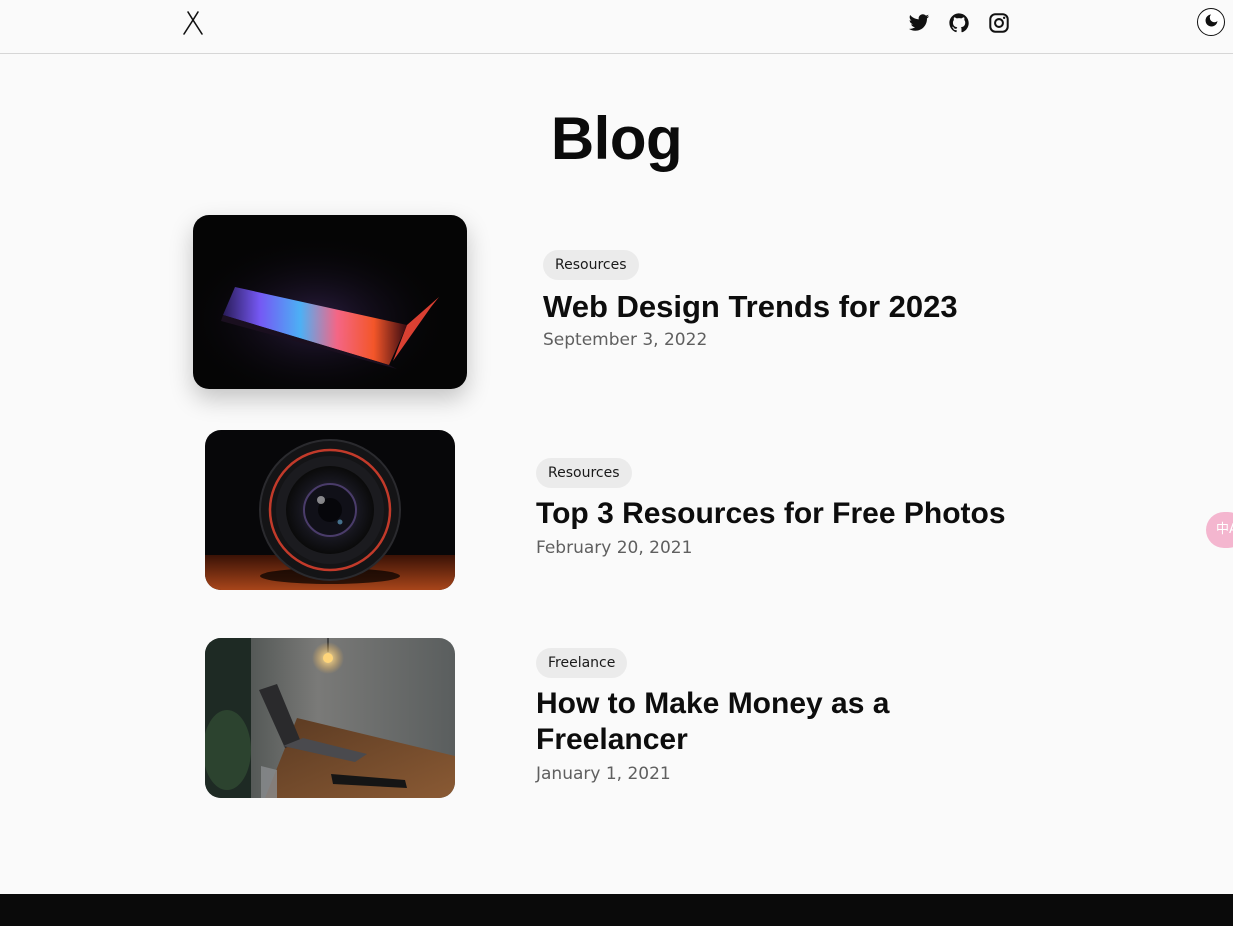  I want to click on post-date: September 3, 2022, so click(625, 340).